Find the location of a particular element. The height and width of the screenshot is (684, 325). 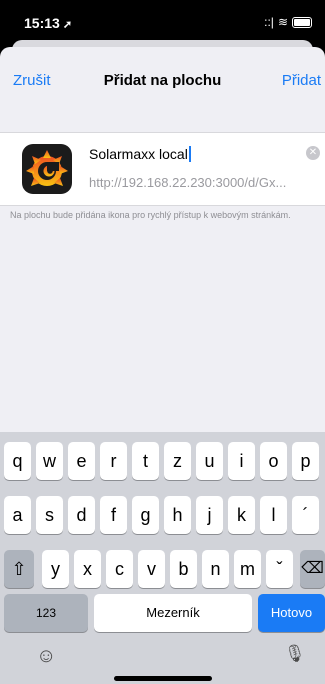

key-t: t is located at coordinates (145, 461).